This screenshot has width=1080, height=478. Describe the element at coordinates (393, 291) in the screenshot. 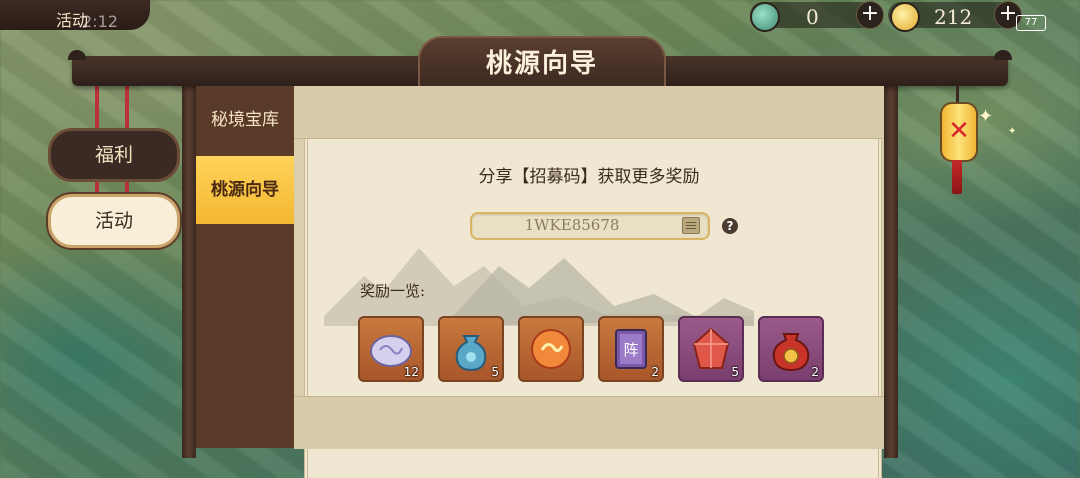

I see `rewards-overview-label: 奖励一览:` at that location.